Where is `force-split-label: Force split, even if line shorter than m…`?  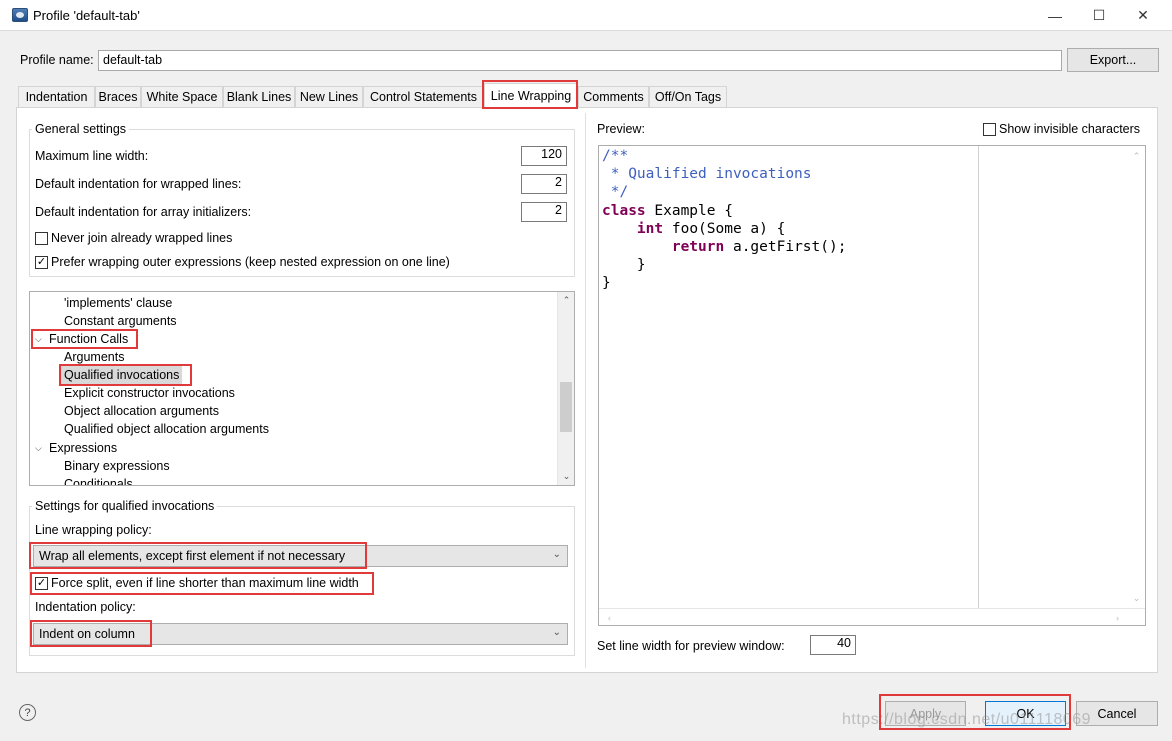
force-split-label: Force split, even if line shorter than m… is located at coordinates (205, 583).